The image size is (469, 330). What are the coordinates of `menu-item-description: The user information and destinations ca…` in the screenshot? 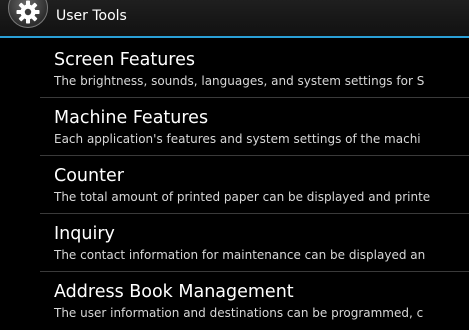 It's located at (239, 313).